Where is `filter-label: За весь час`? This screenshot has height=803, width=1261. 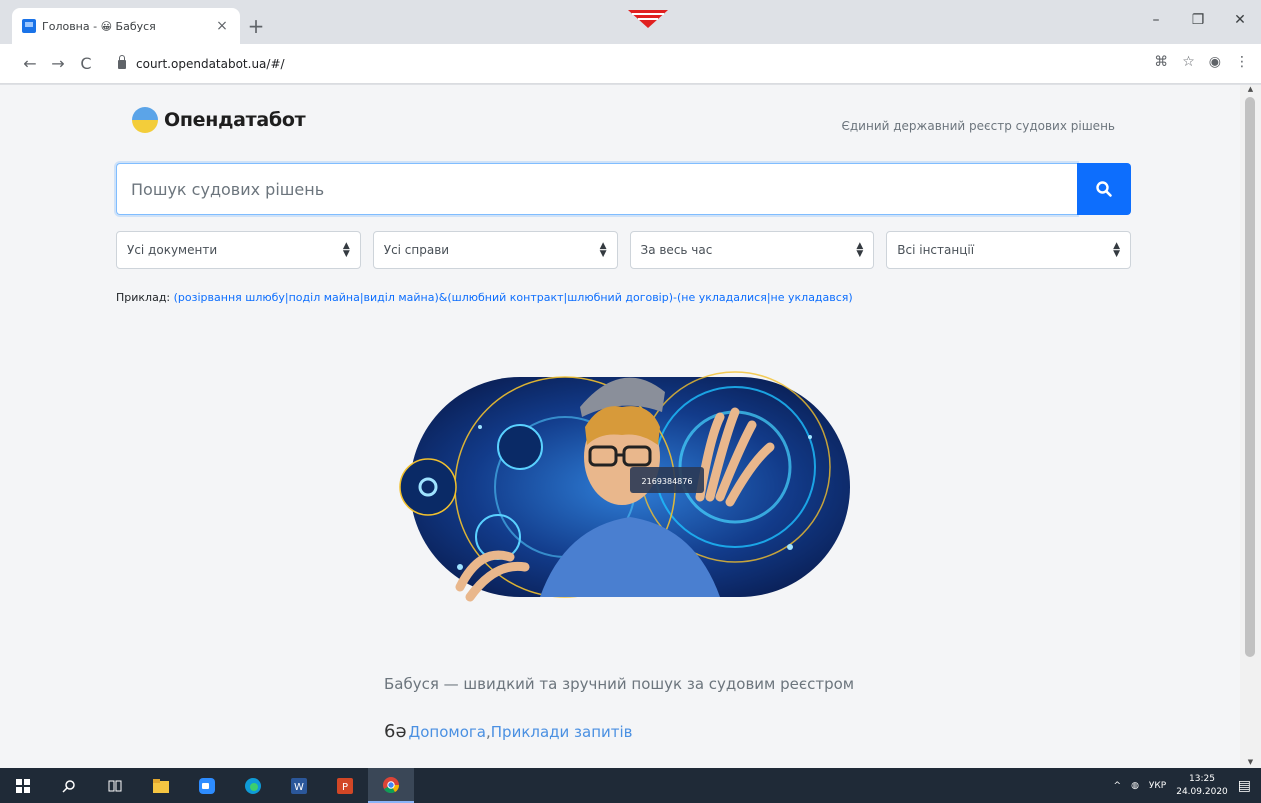 filter-label: За весь час is located at coordinates (676, 250).